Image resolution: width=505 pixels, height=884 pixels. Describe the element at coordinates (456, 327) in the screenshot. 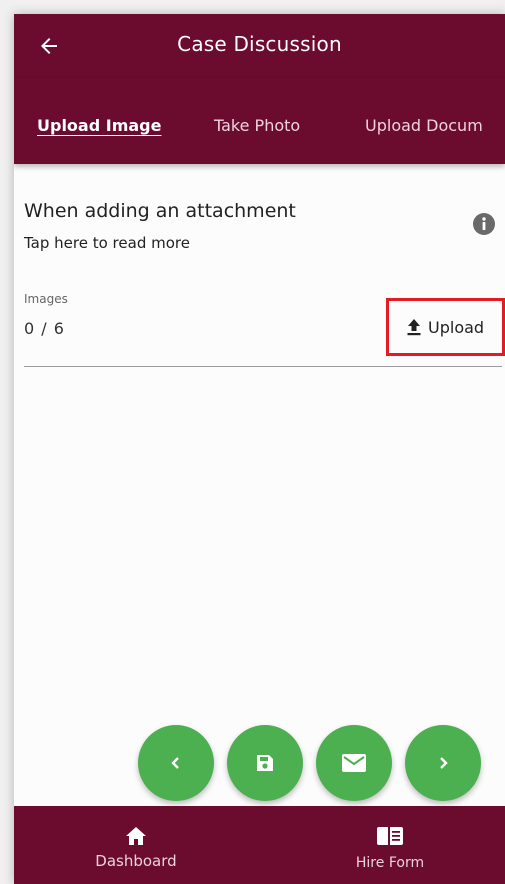

I see `upload-label: Upload` at that location.